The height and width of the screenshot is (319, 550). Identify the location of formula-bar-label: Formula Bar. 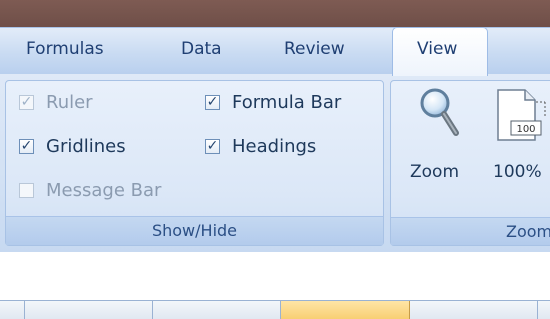
(287, 102).